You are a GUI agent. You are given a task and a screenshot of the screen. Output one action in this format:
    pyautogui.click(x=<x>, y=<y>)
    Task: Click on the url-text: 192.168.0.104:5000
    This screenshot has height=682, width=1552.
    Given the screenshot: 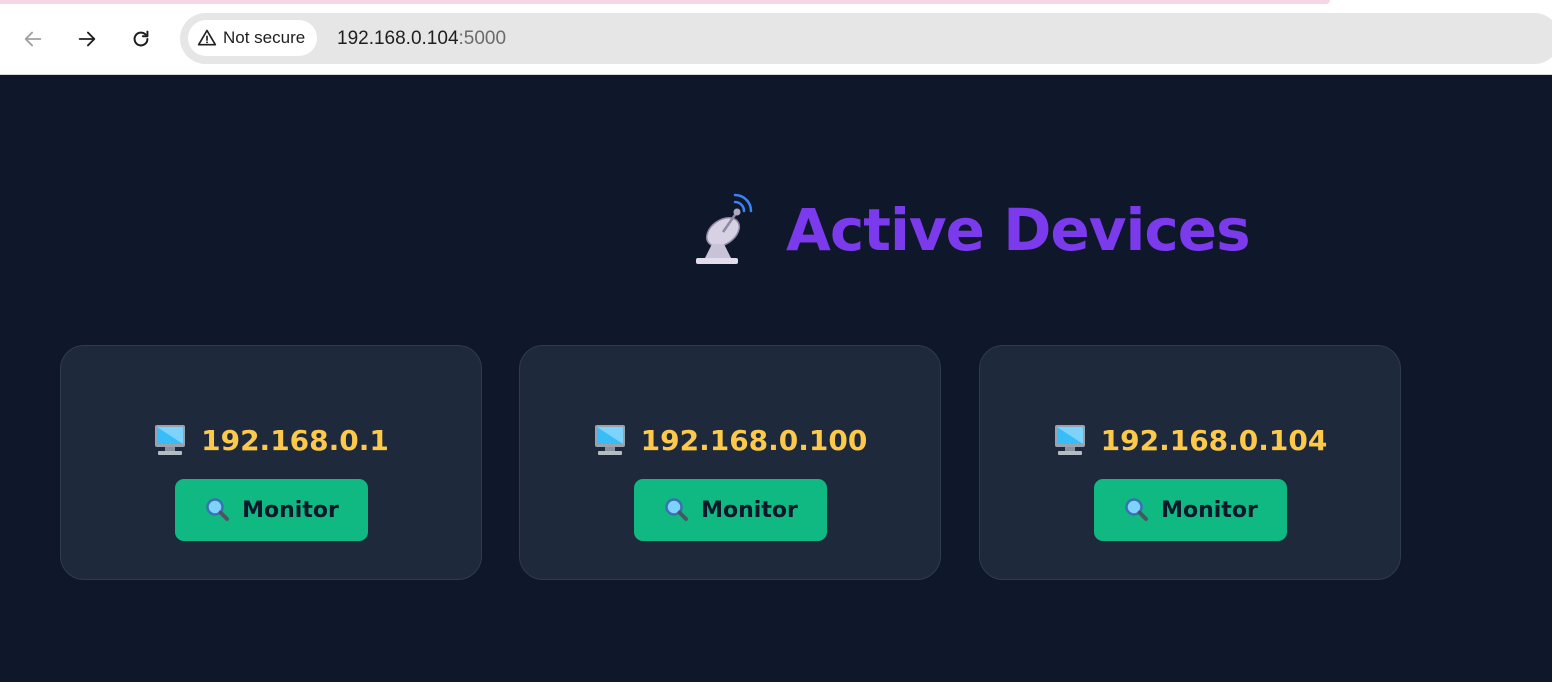 What is the action you would take?
    pyautogui.click(x=421, y=38)
    